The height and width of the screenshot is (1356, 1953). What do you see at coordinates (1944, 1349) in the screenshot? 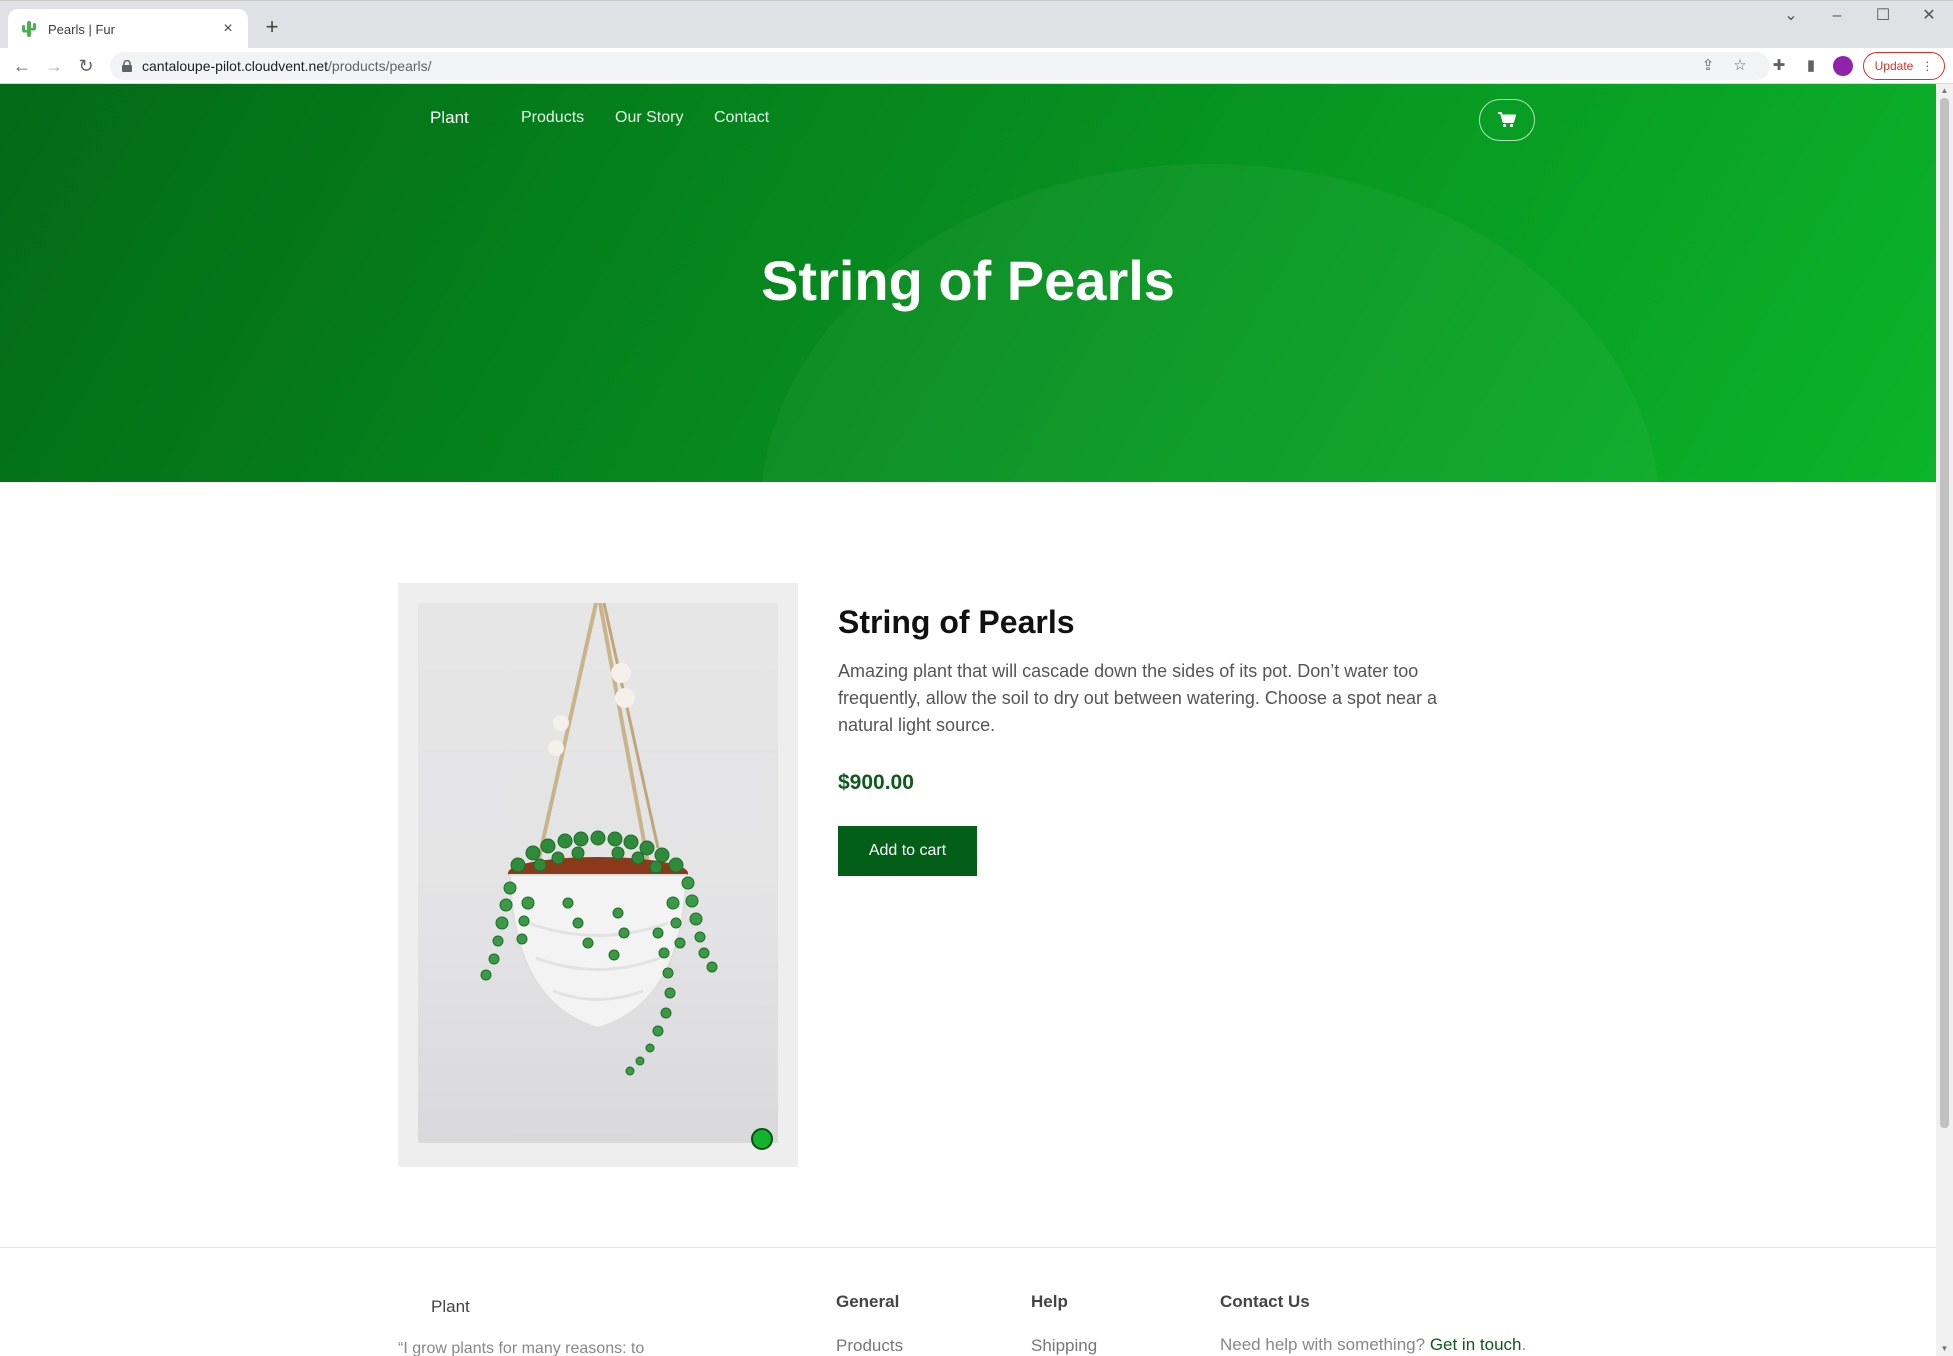
I see `scroll-down-icon: ▼` at bounding box center [1944, 1349].